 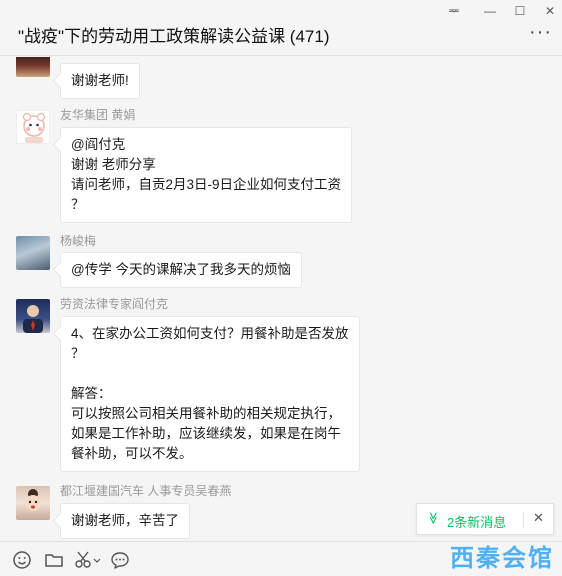 What do you see at coordinates (33, 319) in the screenshot?
I see `person-avatar-icon` at bounding box center [33, 319].